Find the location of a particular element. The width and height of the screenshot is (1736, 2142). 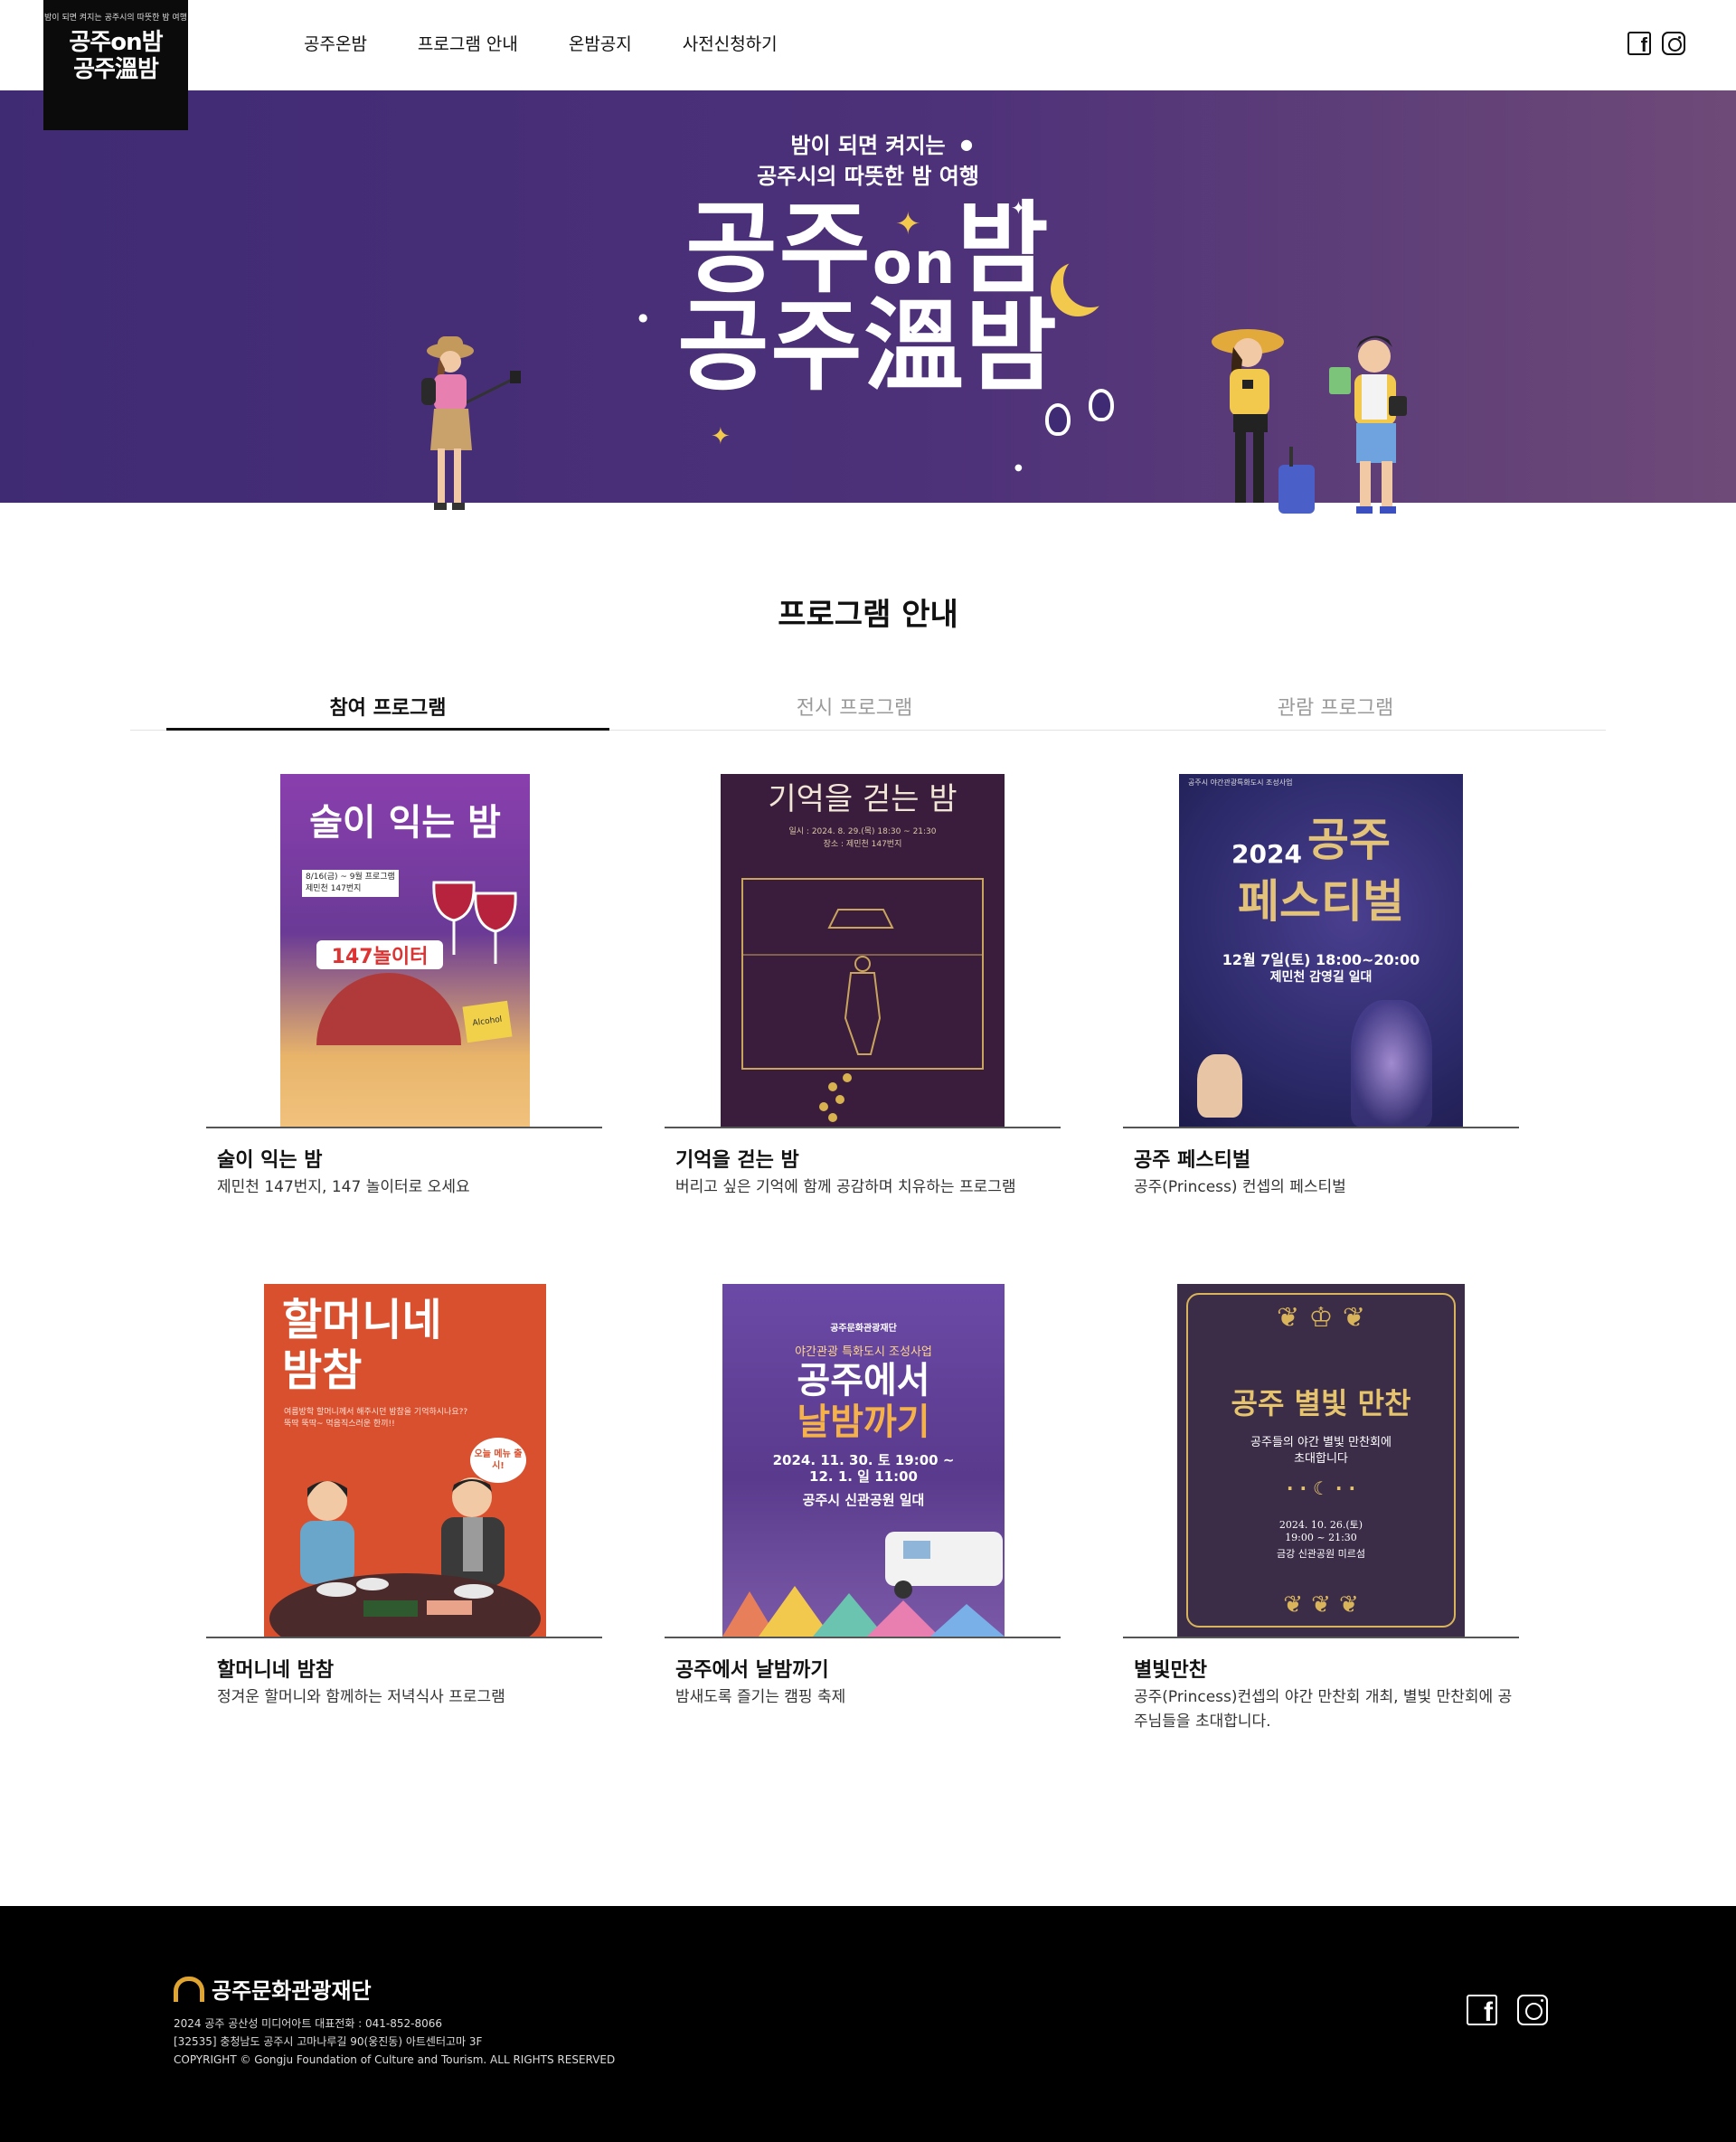

stage-illustration is located at coordinates (388, 1009).